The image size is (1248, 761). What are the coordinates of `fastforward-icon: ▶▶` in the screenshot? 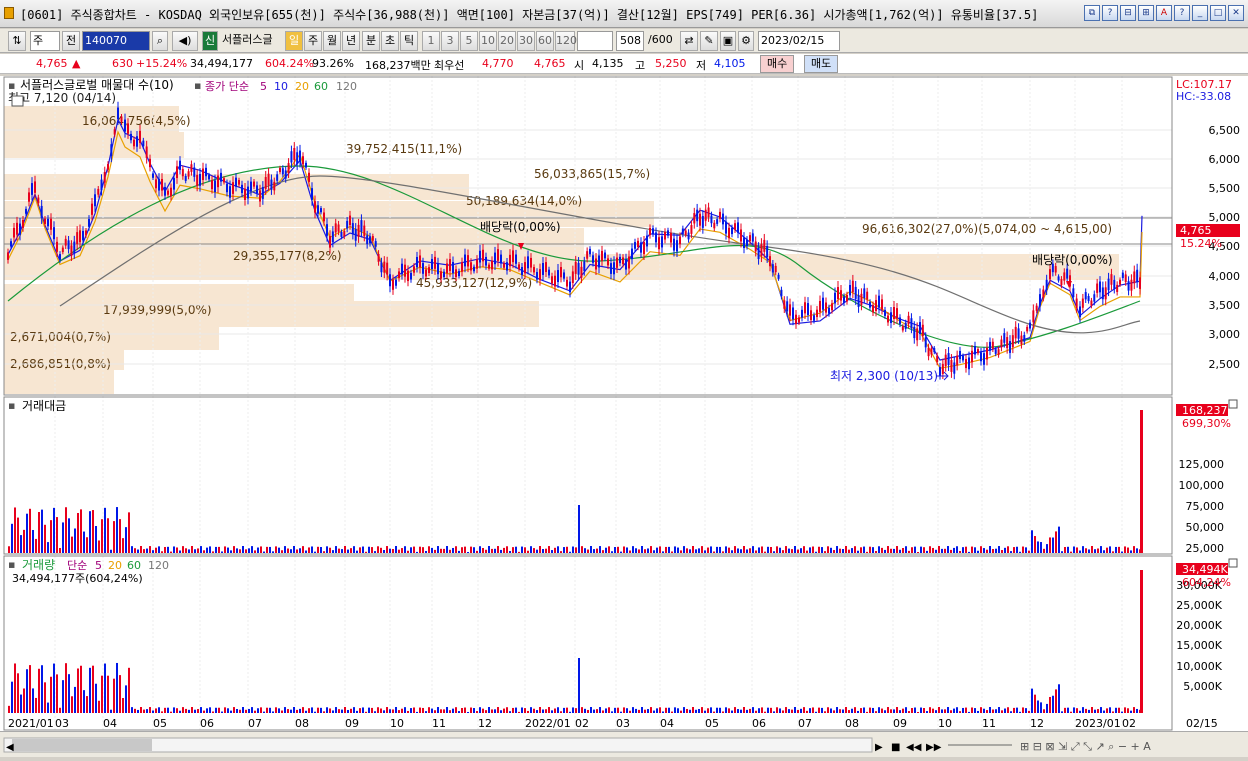 It's located at (934, 747).